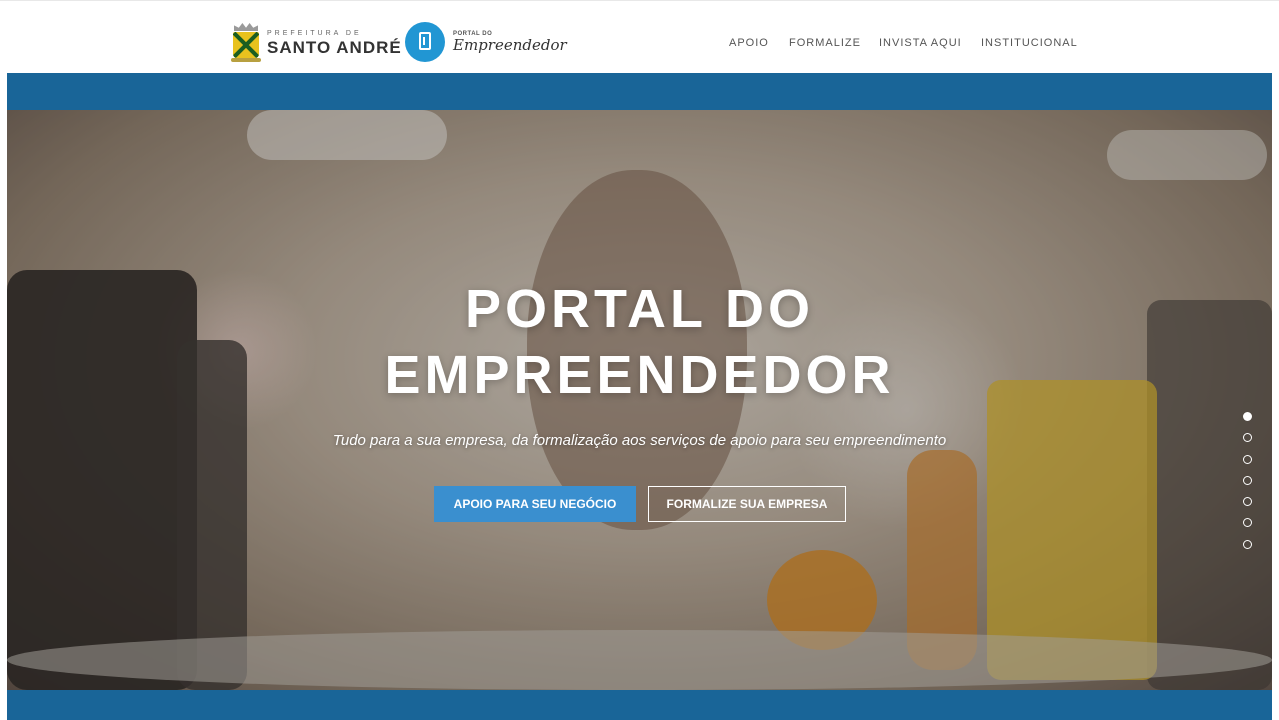 This screenshot has width=1279, height=720. I want to click on nav-item-invista-aqui: INVISTA AQUI, so click(920, 43).